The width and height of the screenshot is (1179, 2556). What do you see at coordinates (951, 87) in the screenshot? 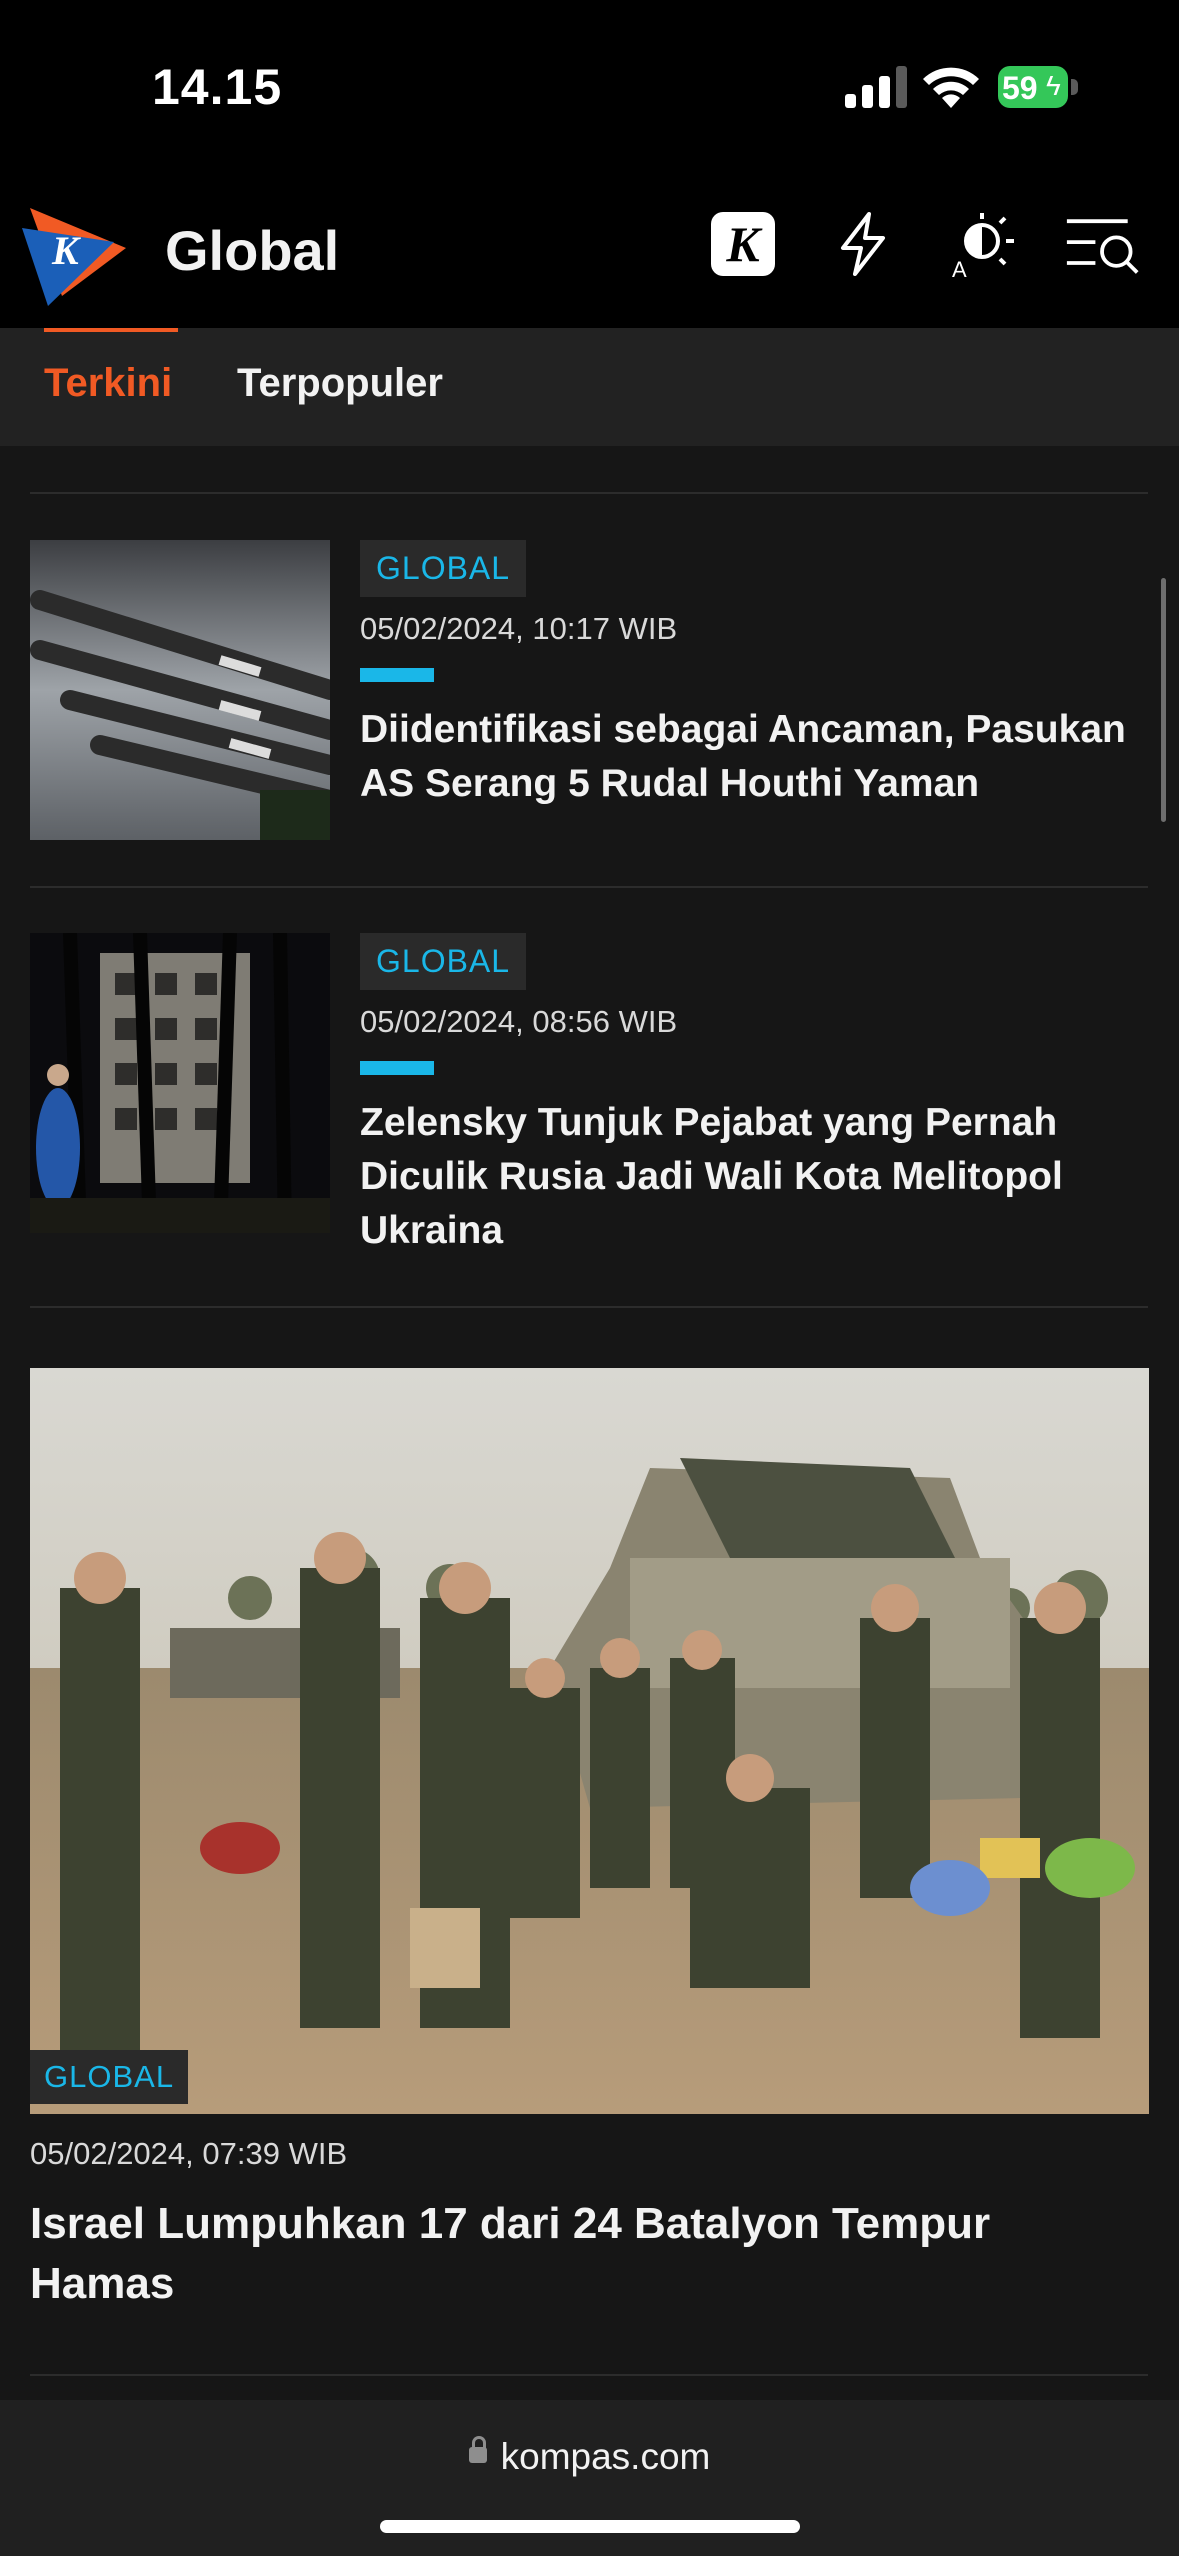
I see `wifi-icon` at bounding box center [951, 87].